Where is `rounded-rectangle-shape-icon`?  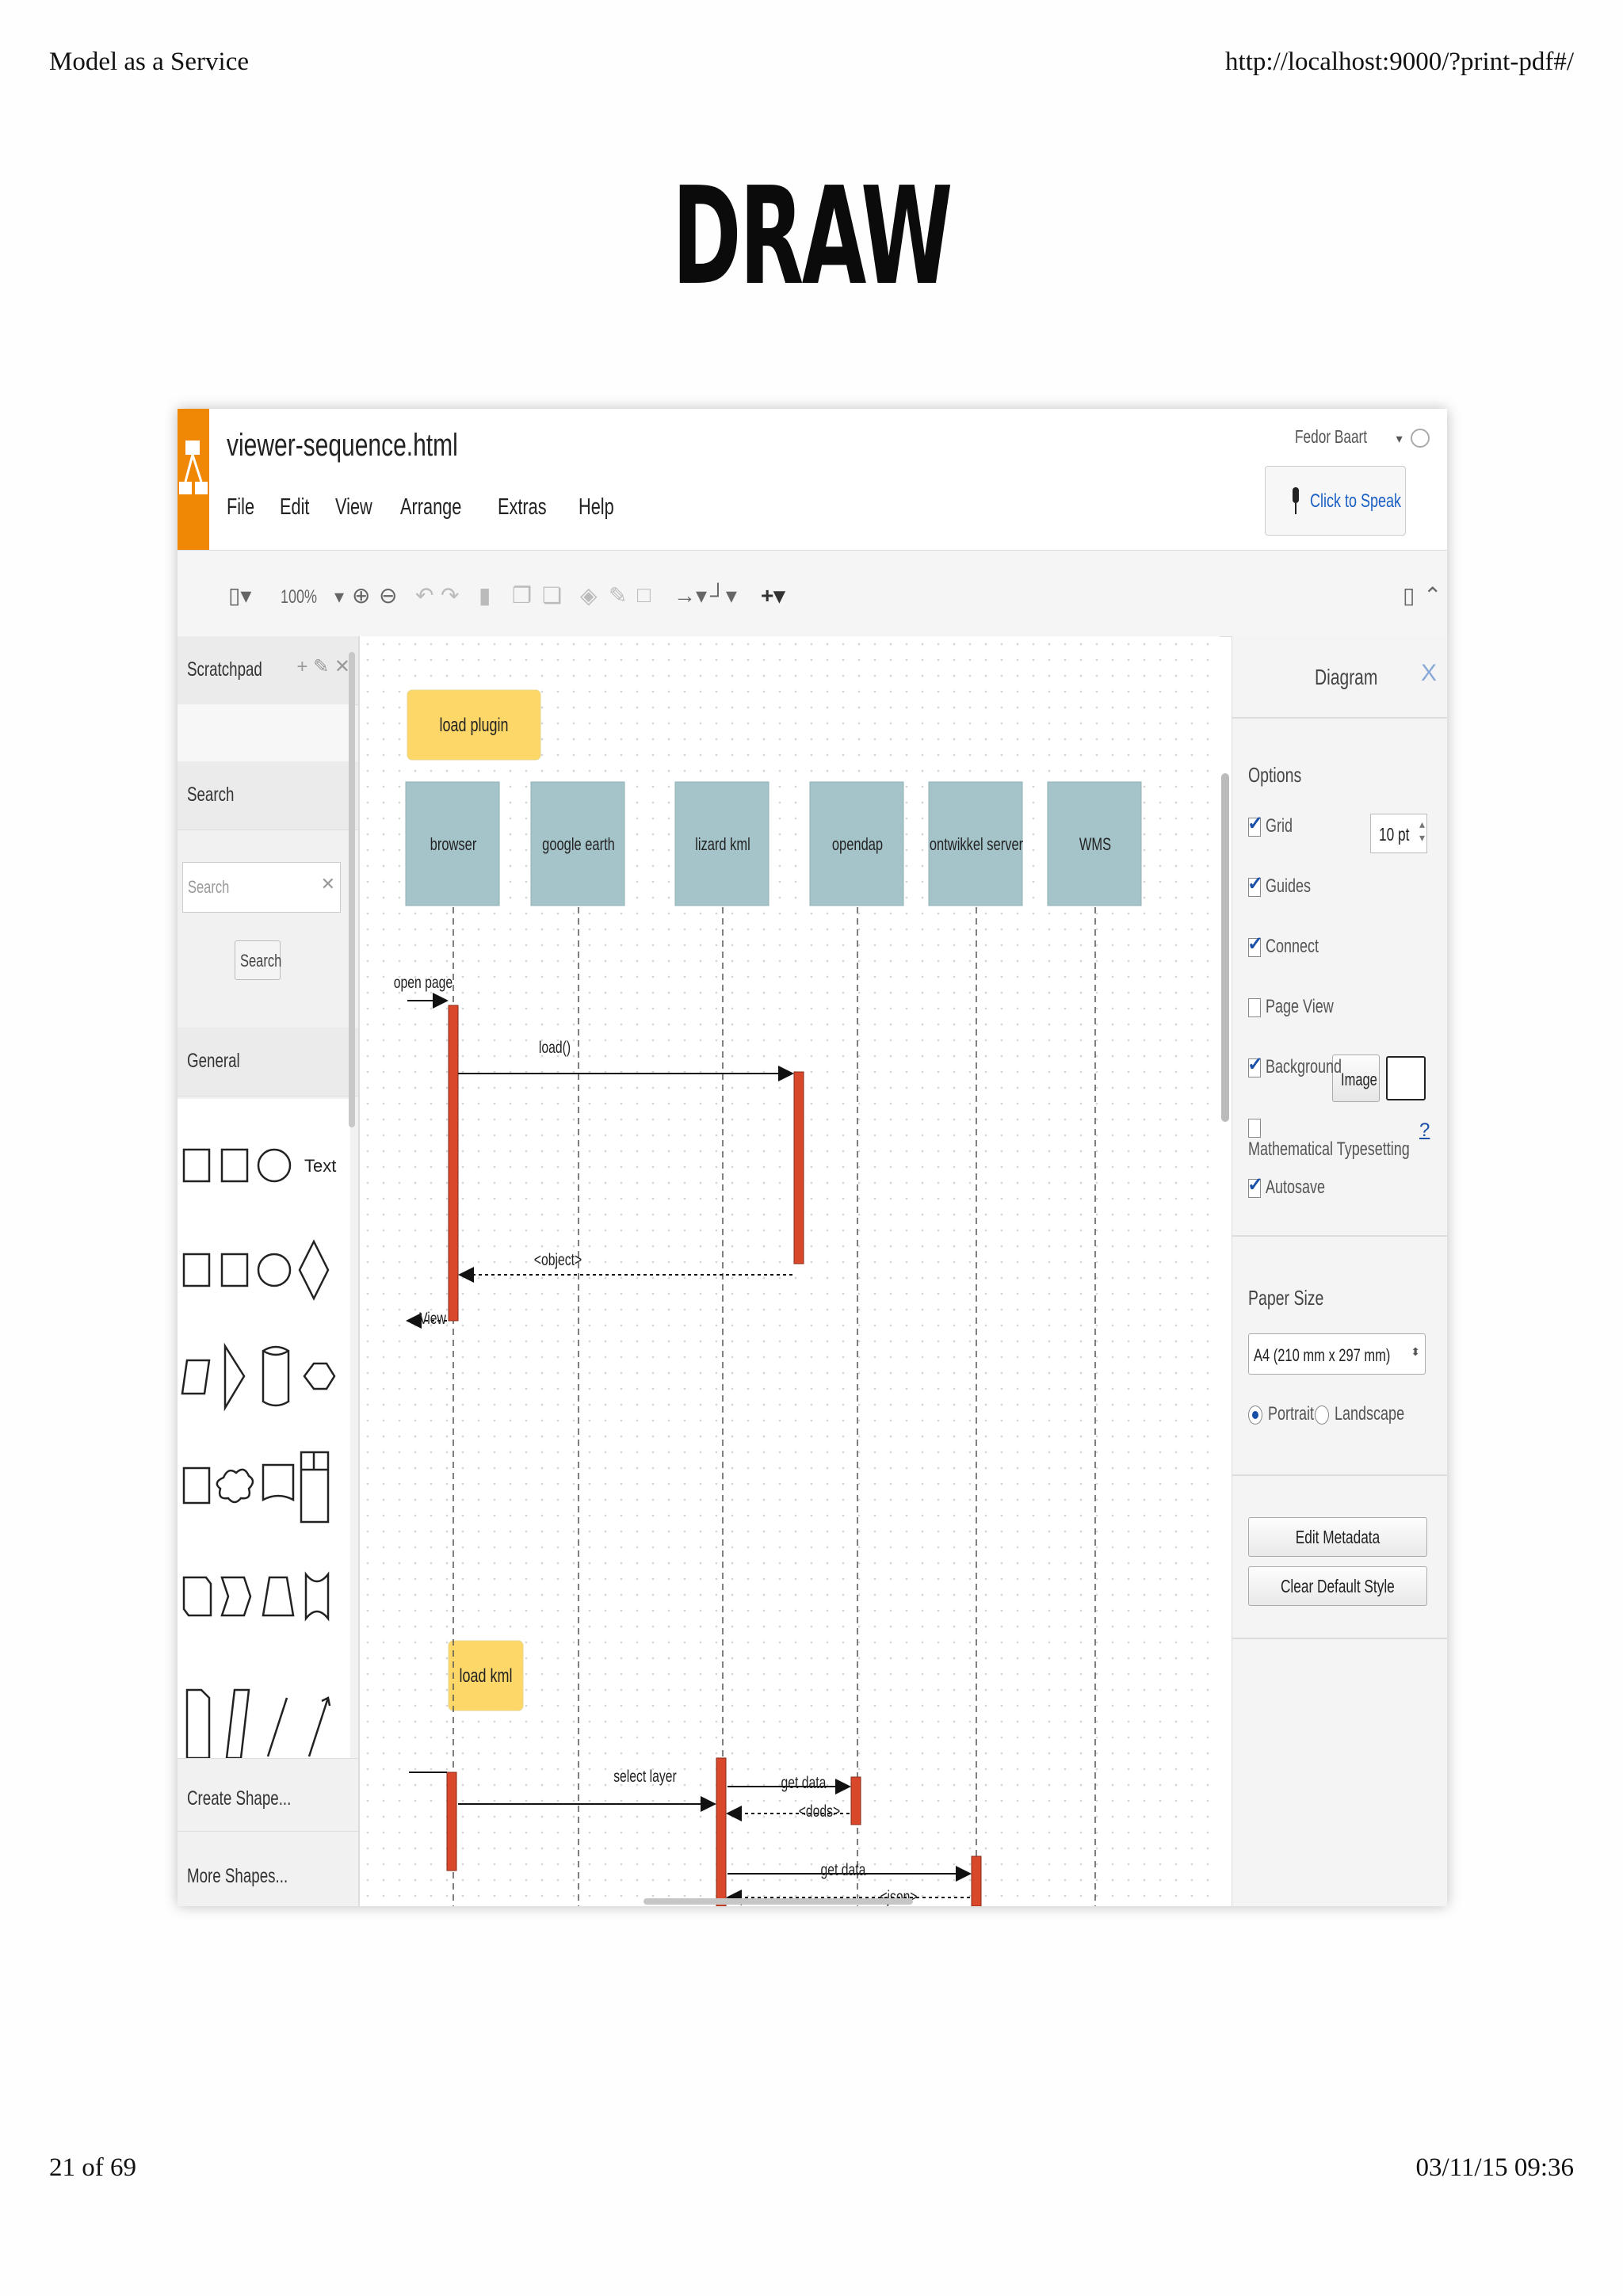
rounded-rectangle-shape-icon is located at coordinates (235, 1165).